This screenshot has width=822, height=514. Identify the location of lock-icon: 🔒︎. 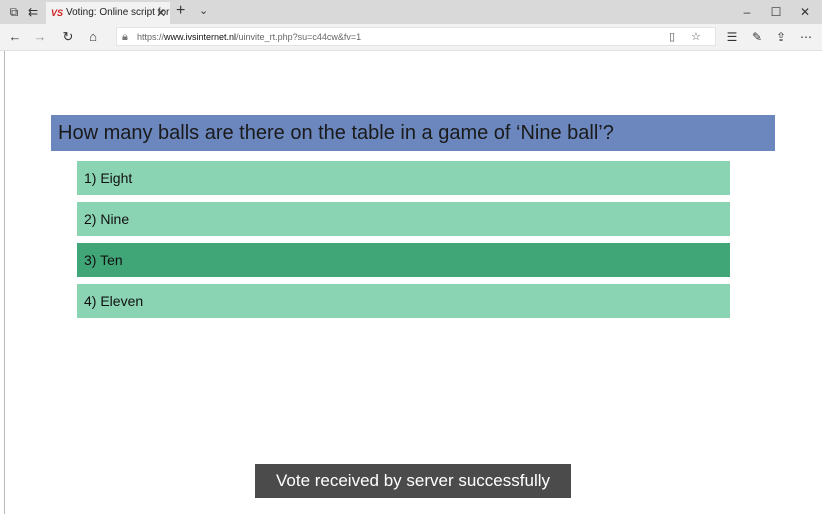
(125, 37).